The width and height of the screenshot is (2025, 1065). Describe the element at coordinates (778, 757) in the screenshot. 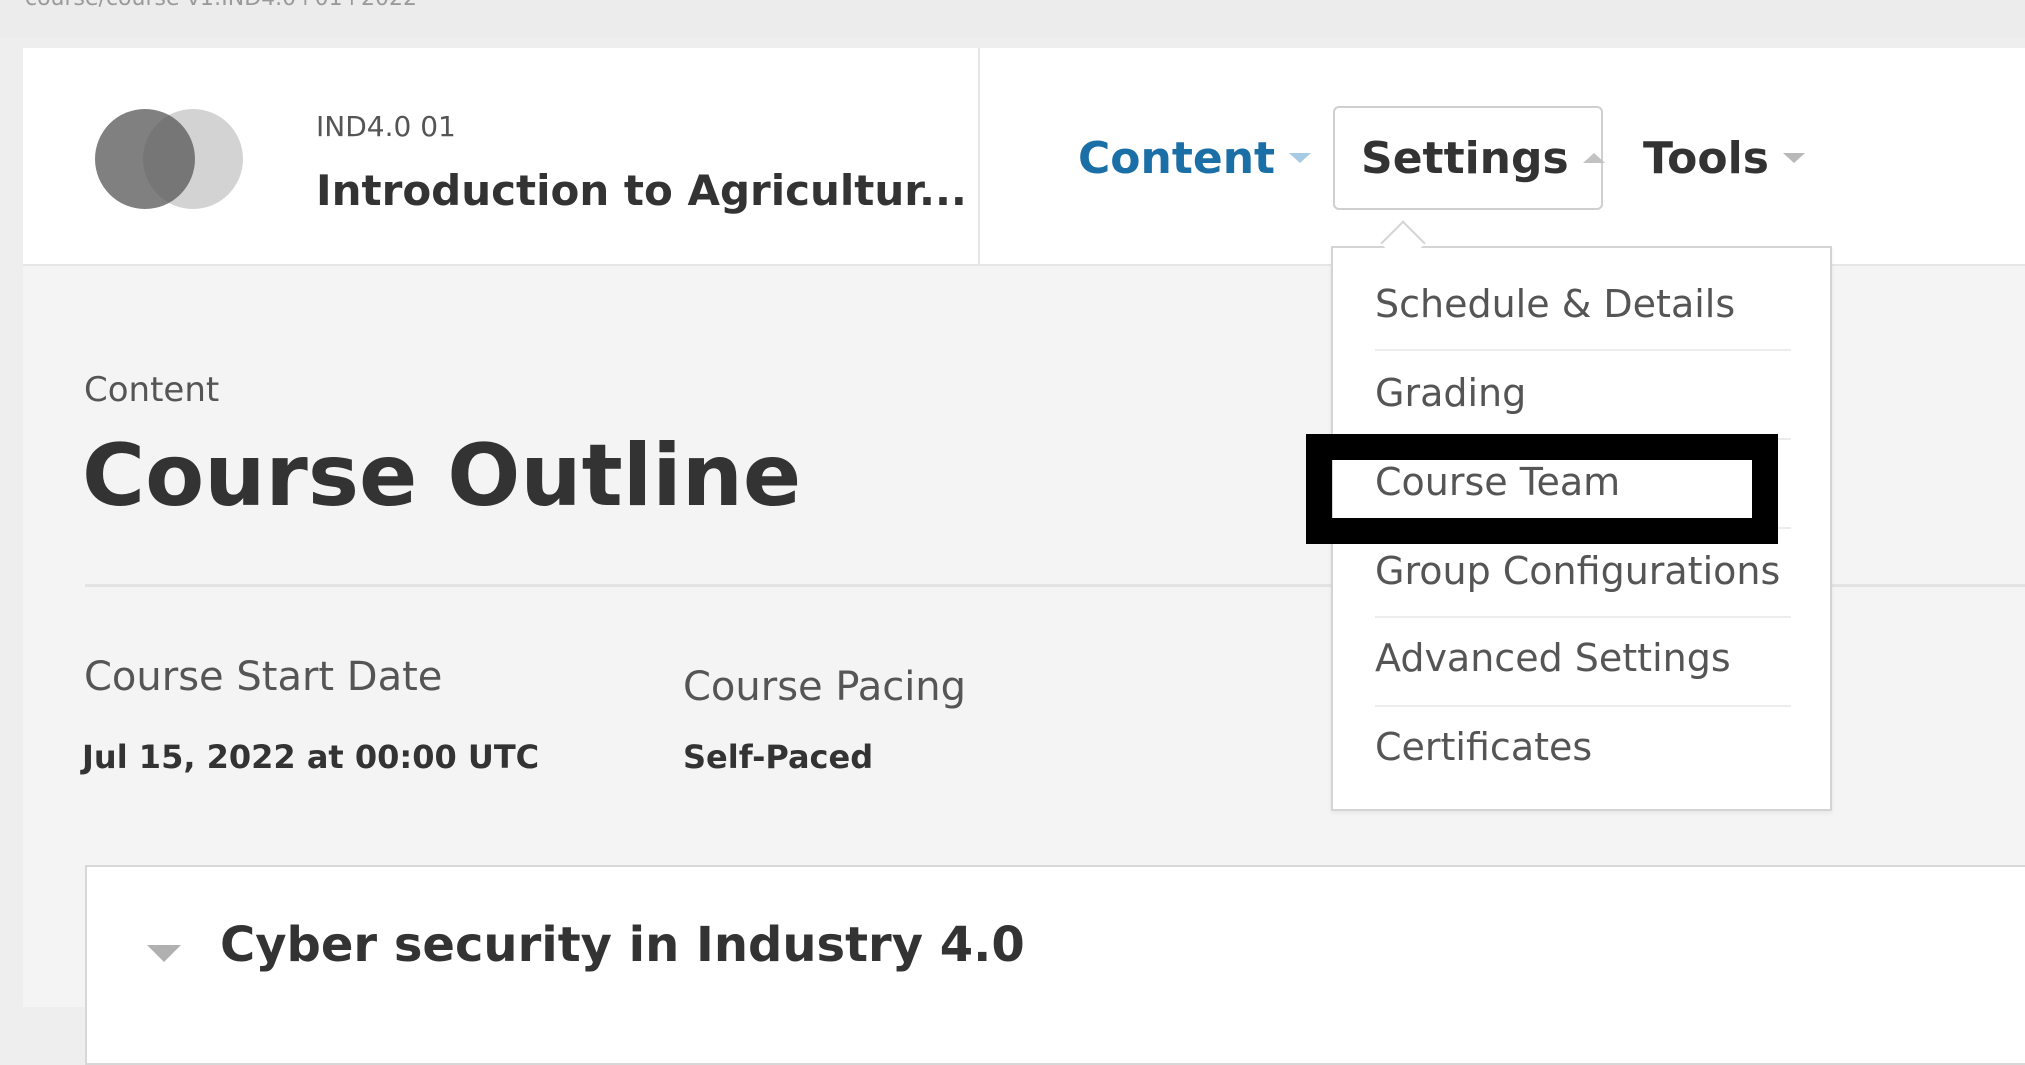

I see `course-pacing-value: Self-Paced` at that location.